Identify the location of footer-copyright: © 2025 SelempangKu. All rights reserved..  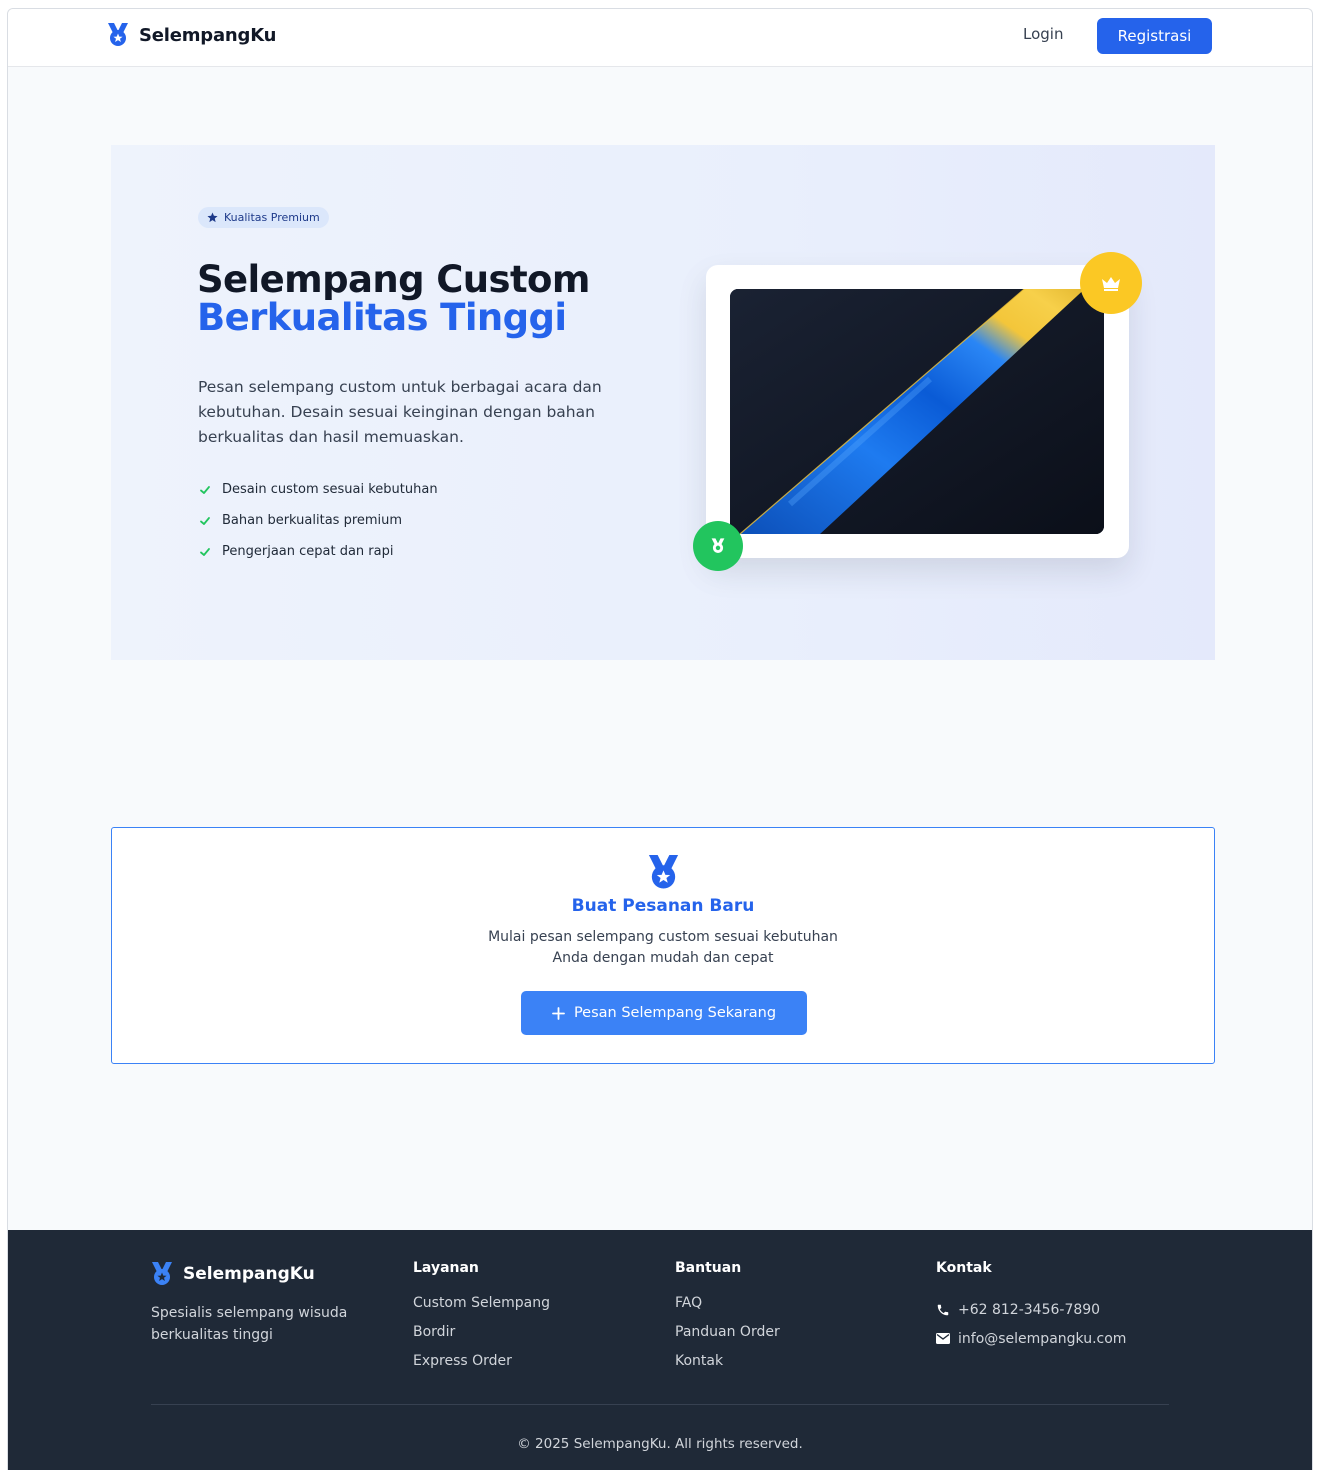
(660, 1444).